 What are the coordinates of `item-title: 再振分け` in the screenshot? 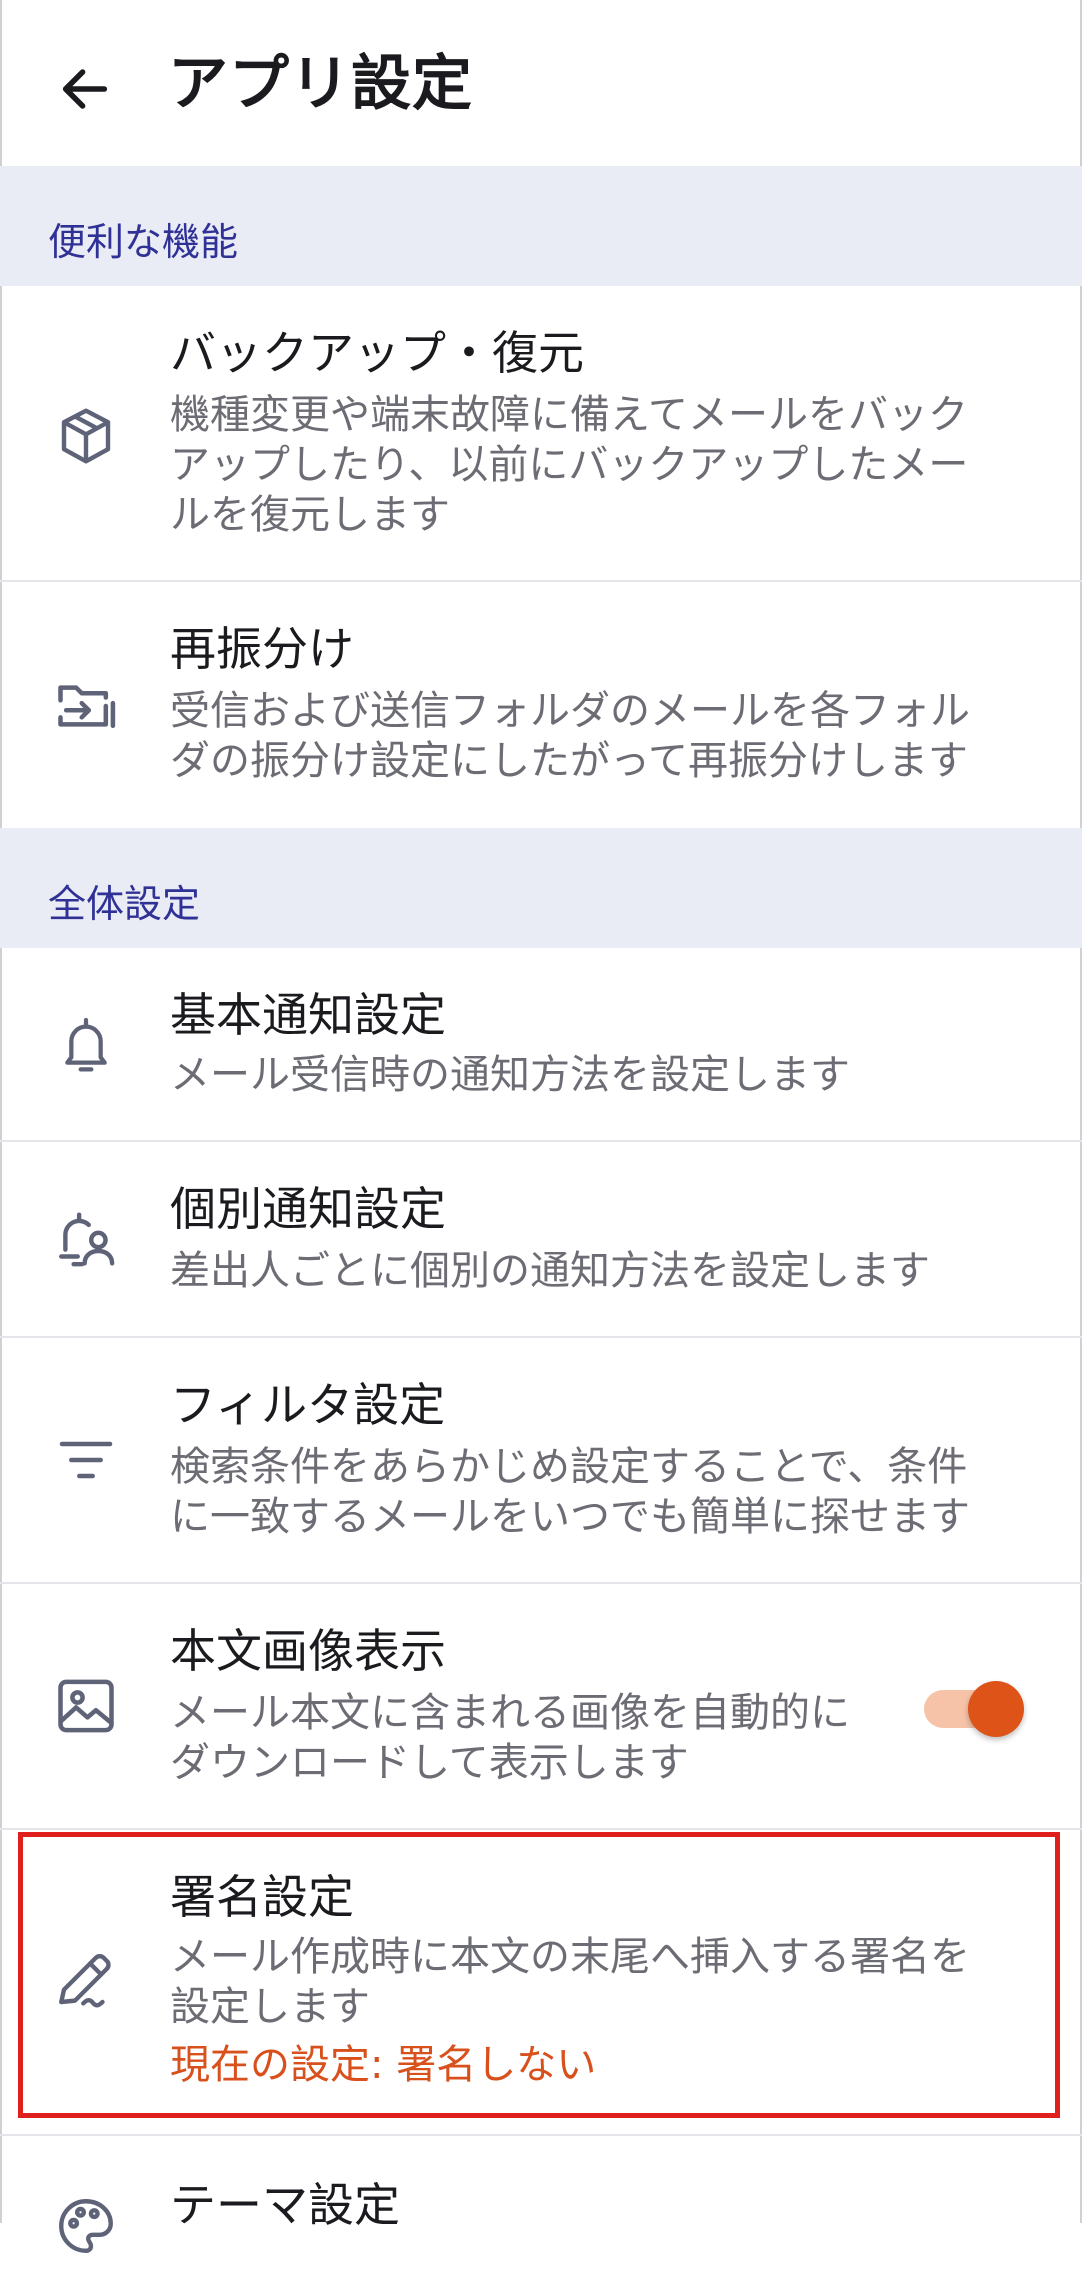 It's located at (262, 649).